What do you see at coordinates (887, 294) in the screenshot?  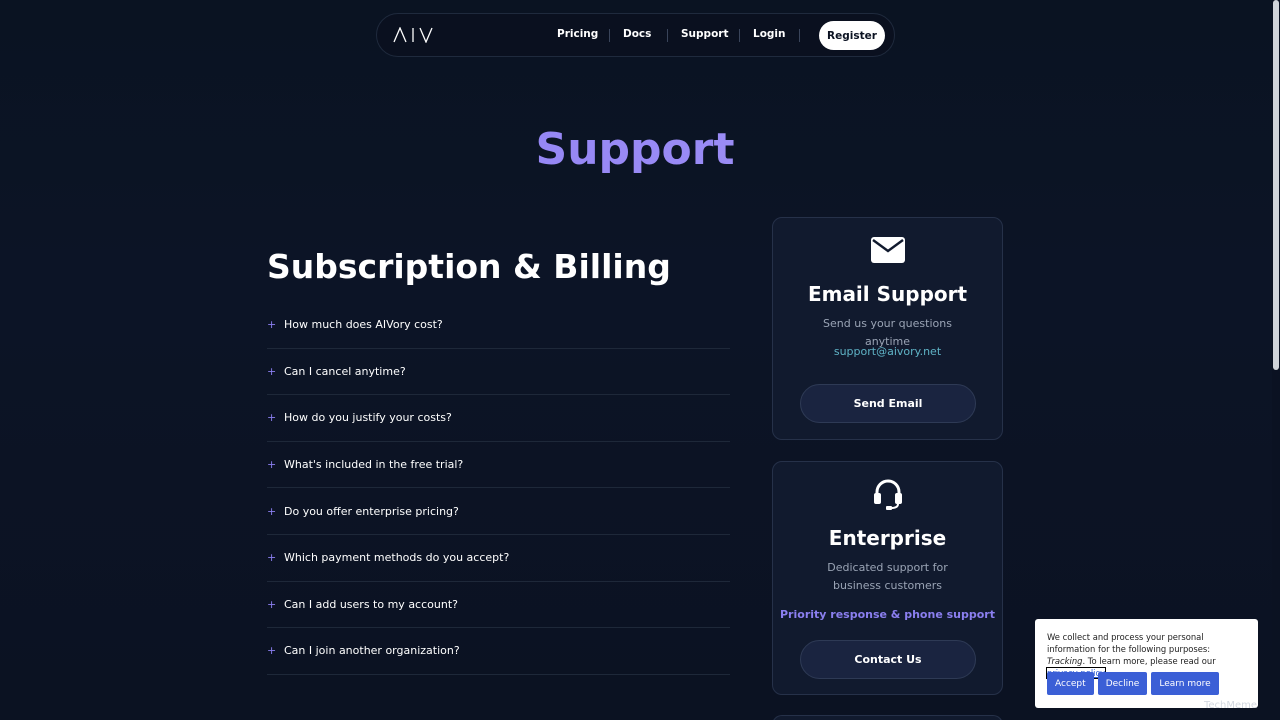 I see `card-title: Email Support` at bounding box center [887, 294].